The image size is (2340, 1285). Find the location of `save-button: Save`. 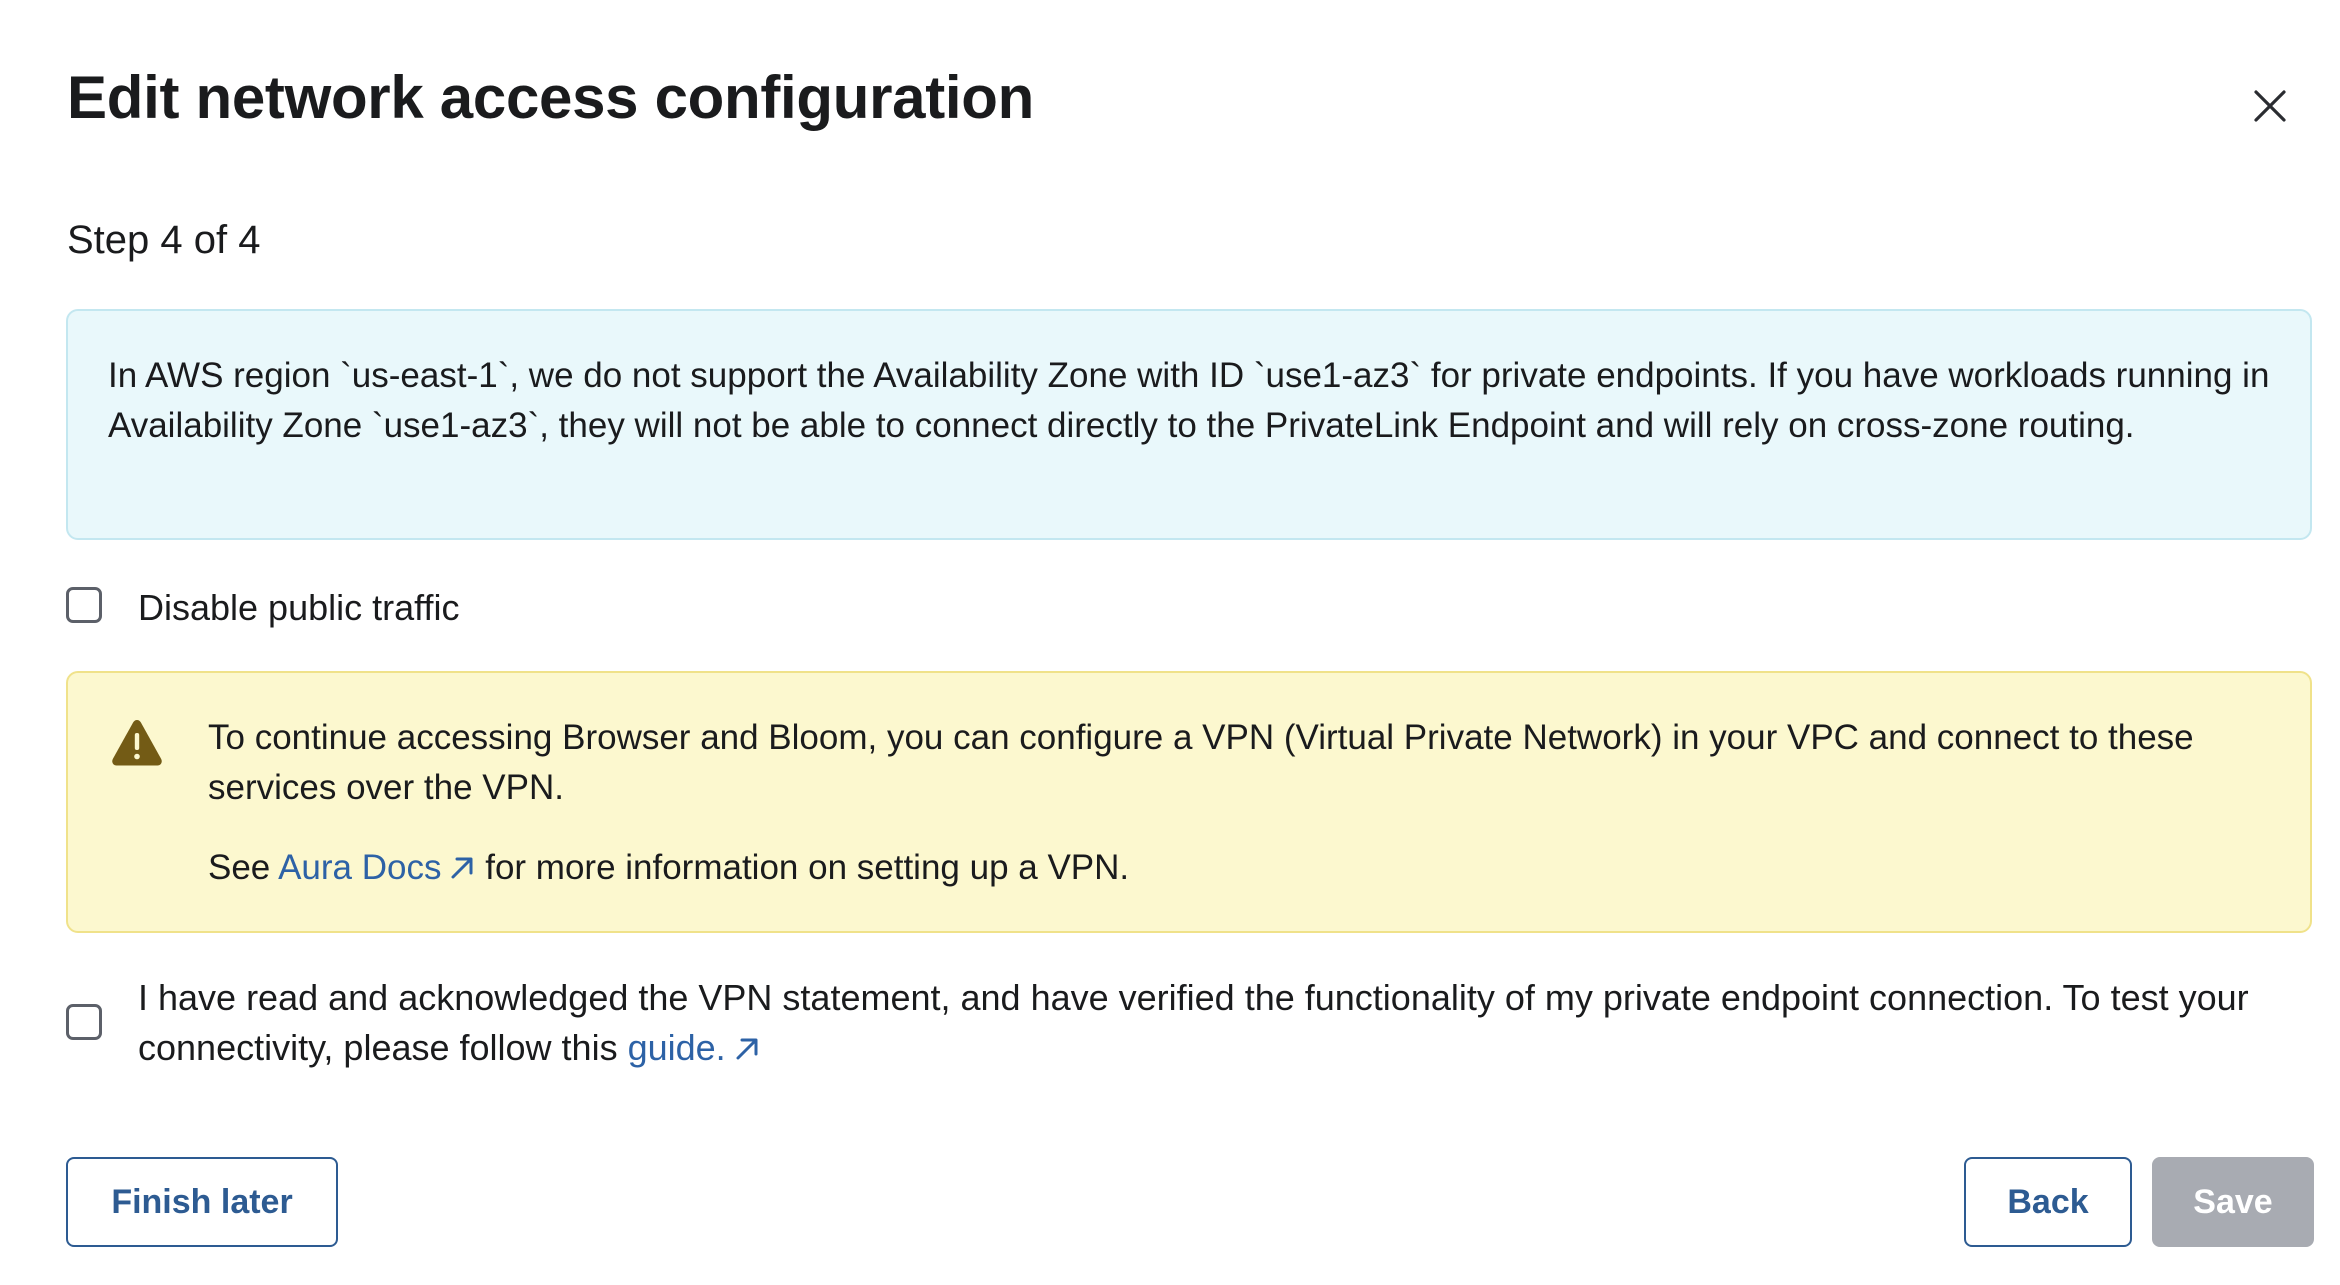

save-button: Save is located at coordinates (2233, 1202).